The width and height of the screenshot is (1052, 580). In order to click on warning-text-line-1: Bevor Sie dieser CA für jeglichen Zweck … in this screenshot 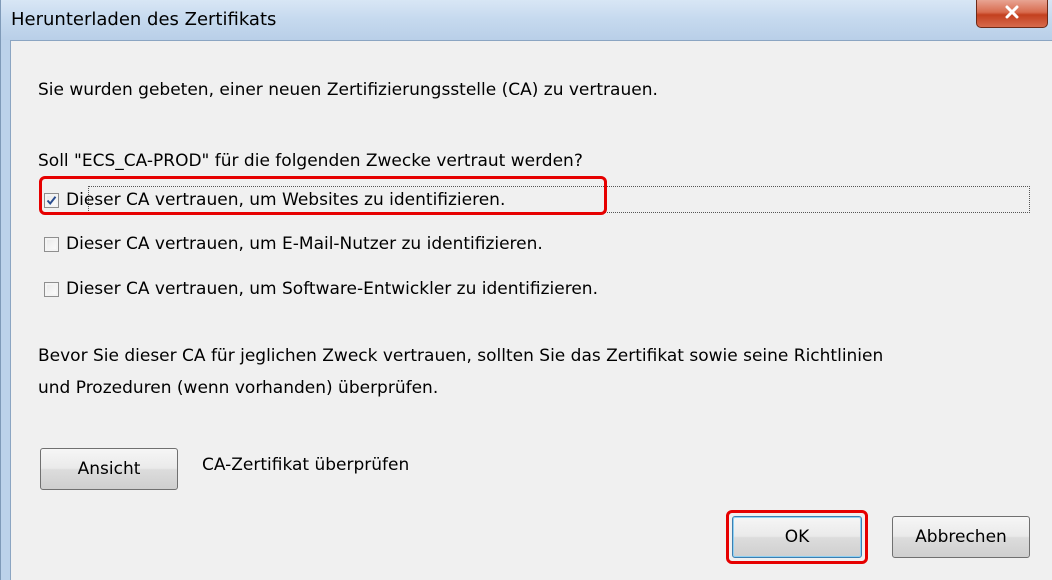, I will do `click(461, 356)`.